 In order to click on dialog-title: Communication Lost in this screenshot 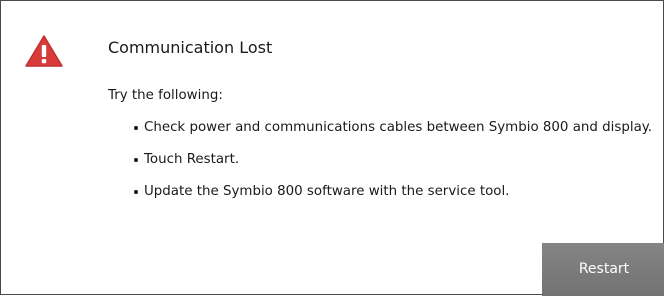, I will do `click(190, 47)`.